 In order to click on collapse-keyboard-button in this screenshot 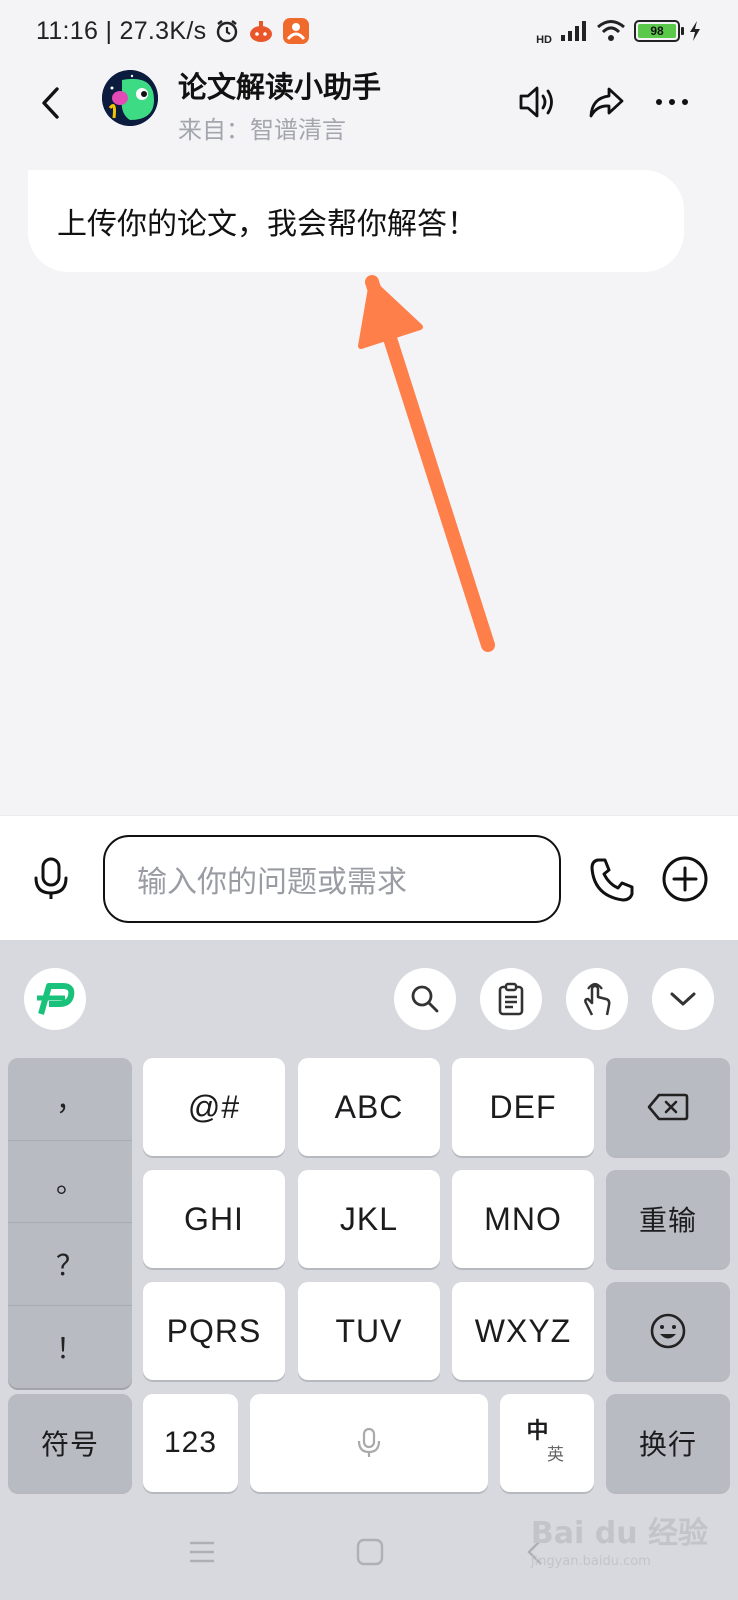, I will do `click(683, 999)`.